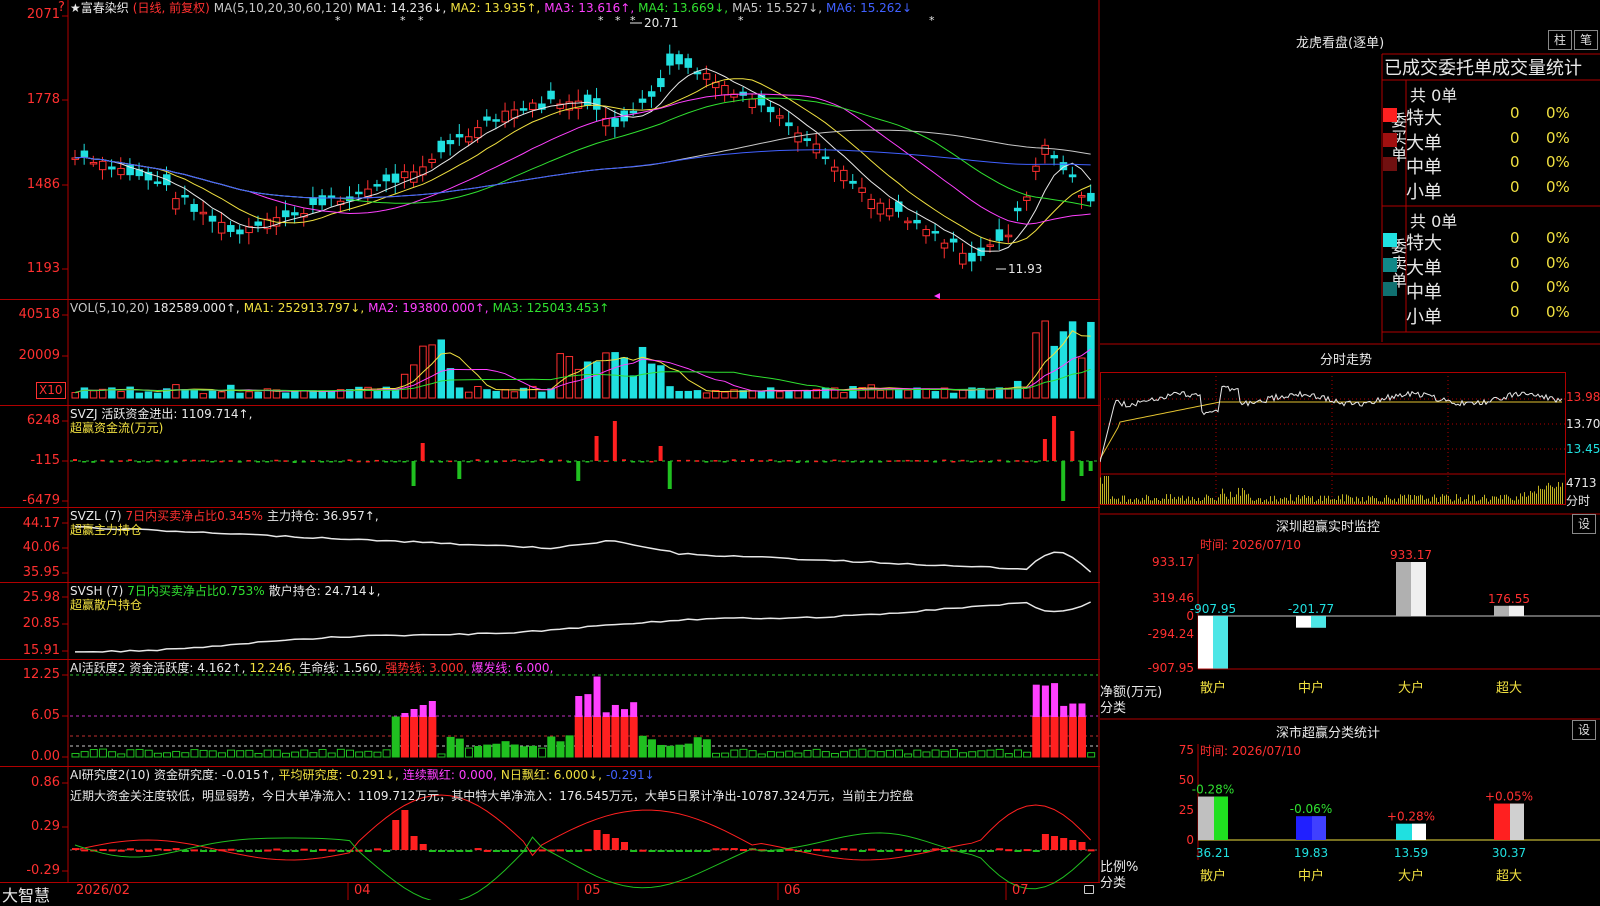 Image resolution: width=1600 pixels, height=906 pixels. Describe the element at coordinates (187, 668) in the screenshot. I see `ai-activity-value: 资金活跃度: 4.162↑,` at that location.